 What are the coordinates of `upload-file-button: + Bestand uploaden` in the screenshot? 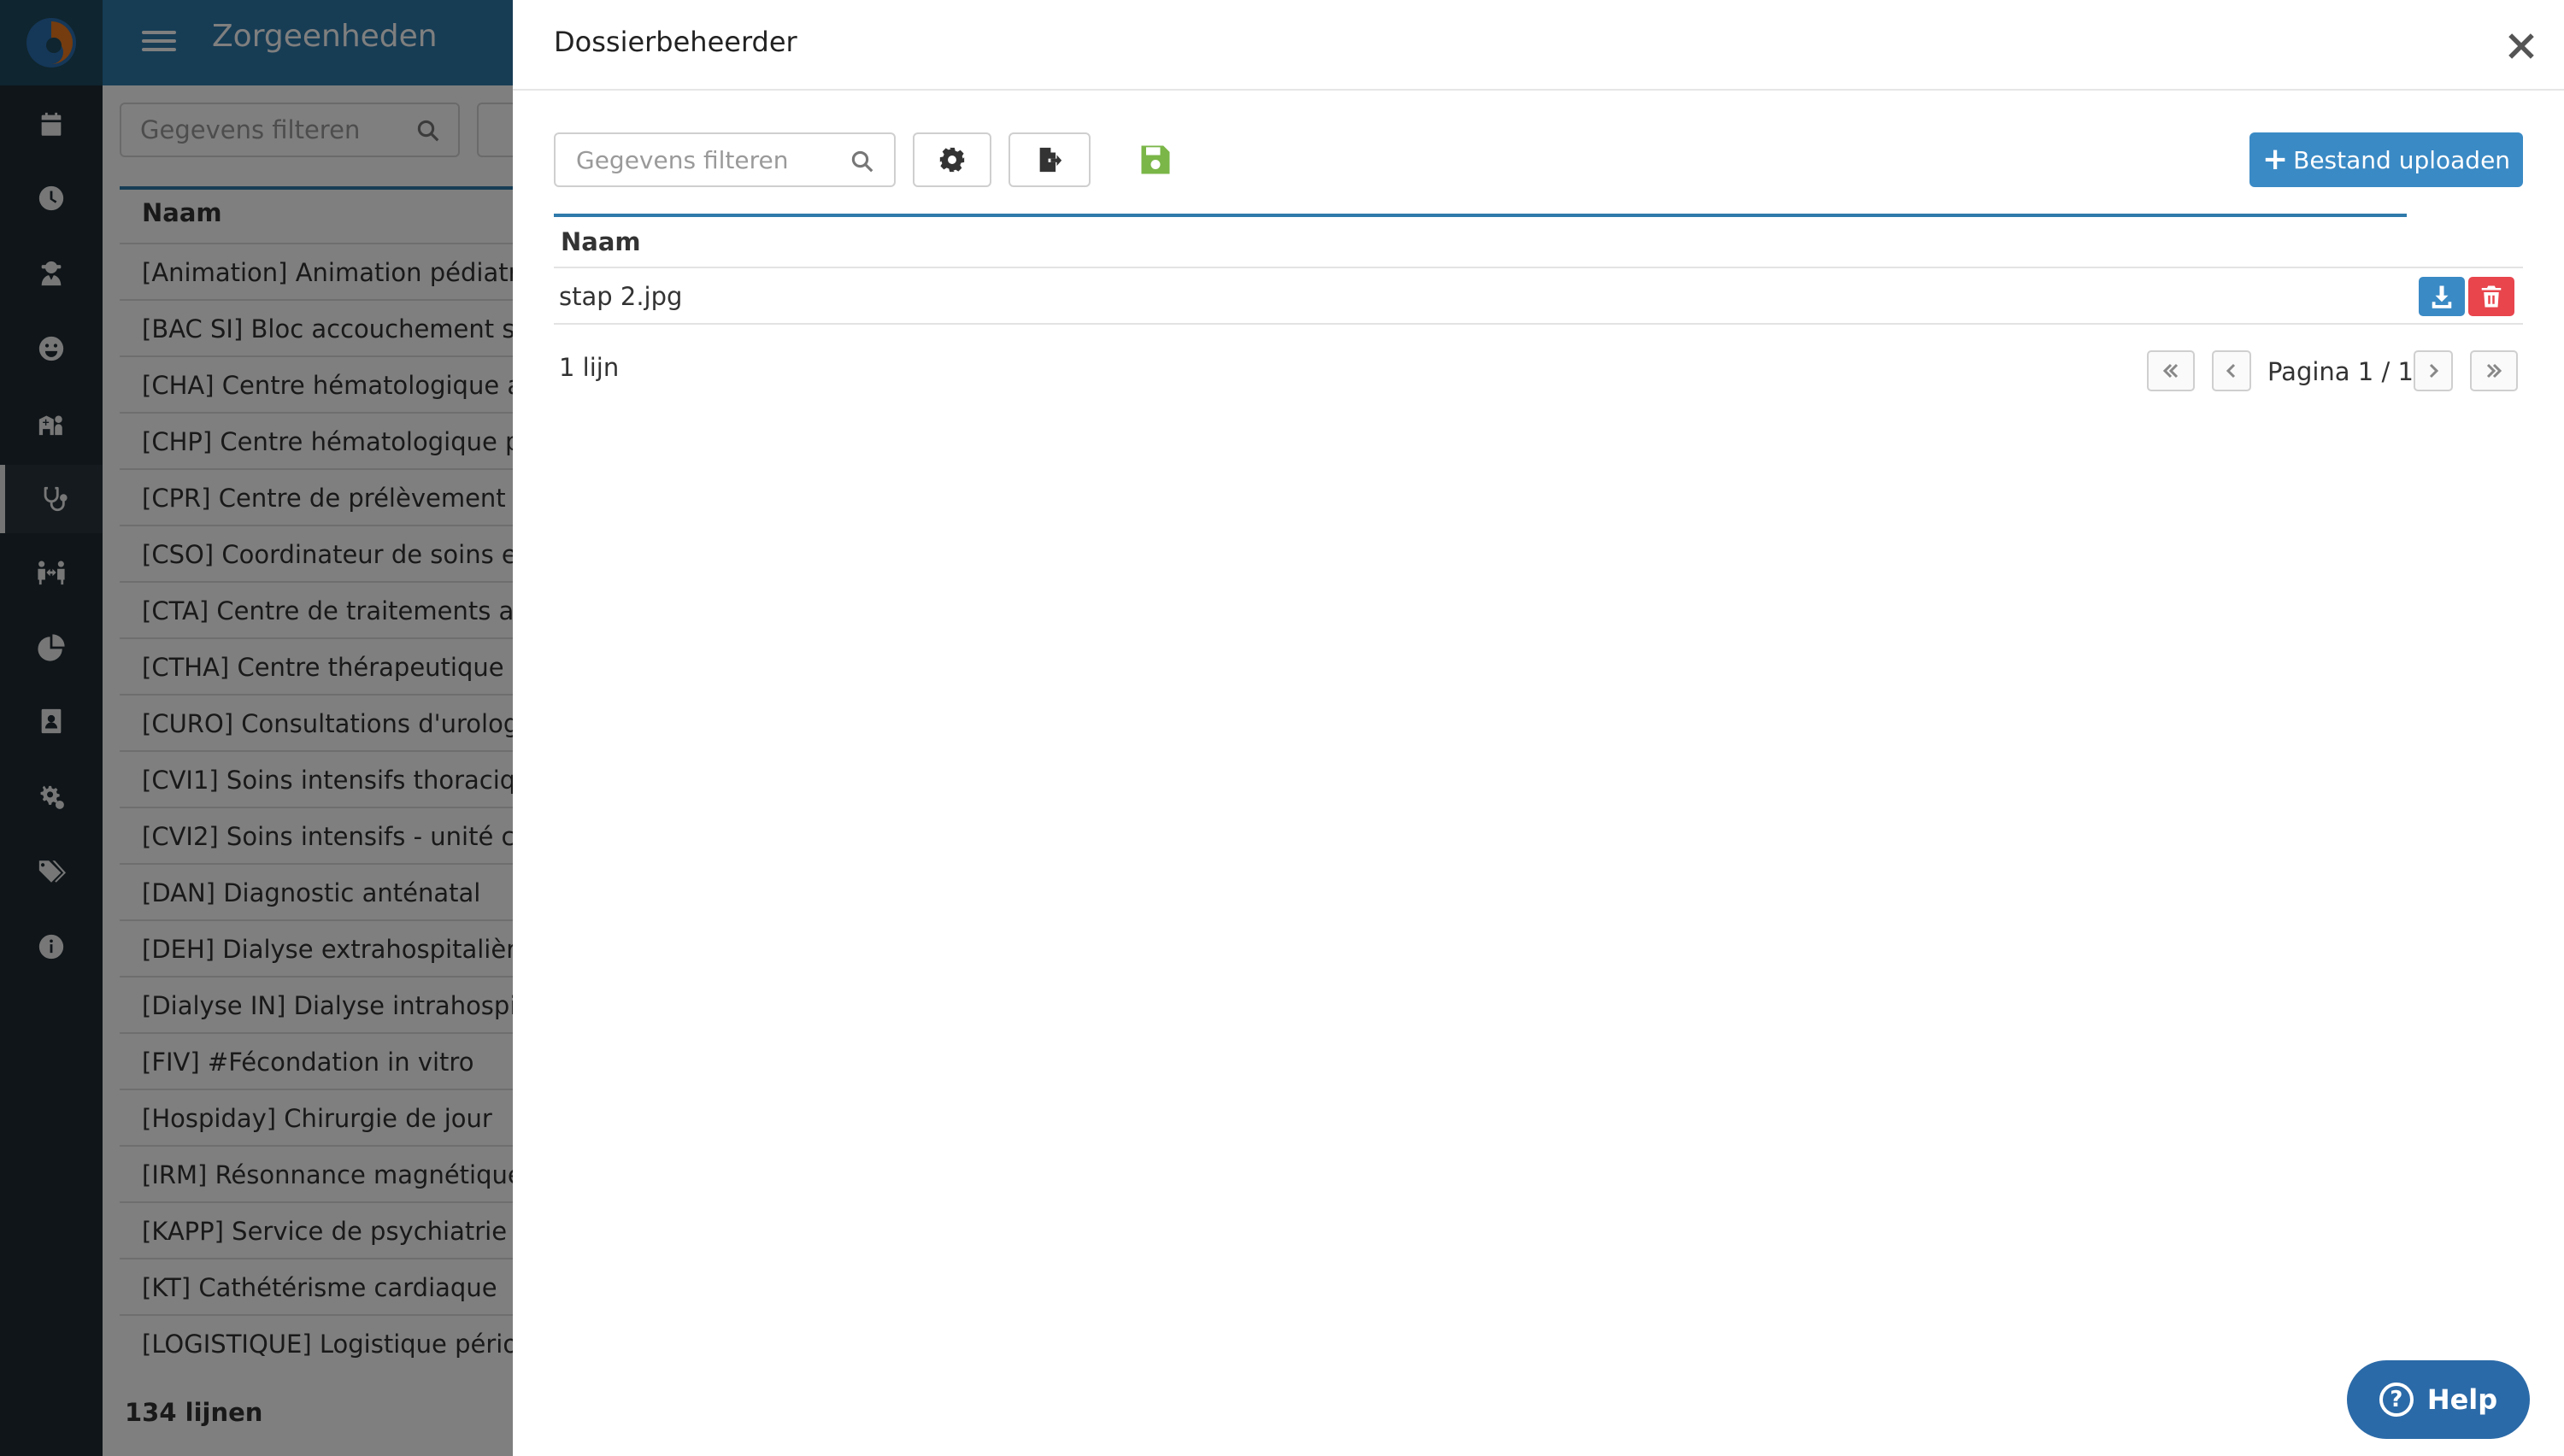 It's located at (2386, 159).